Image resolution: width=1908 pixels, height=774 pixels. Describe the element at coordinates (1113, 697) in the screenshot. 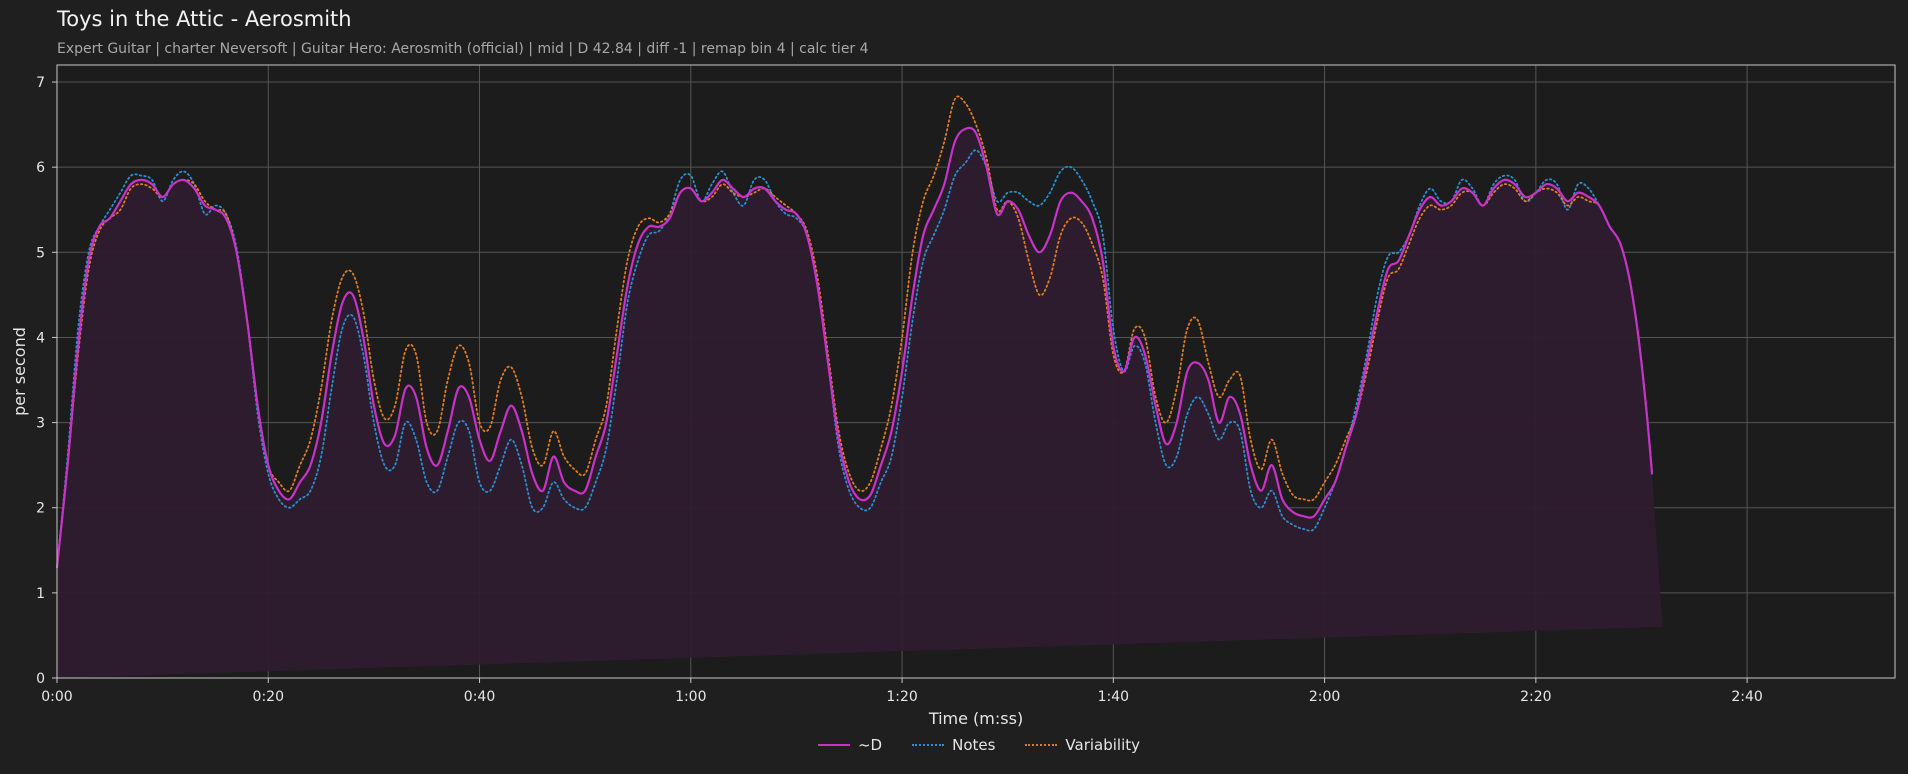

I see `x-tick-label: 1:40` at that location.